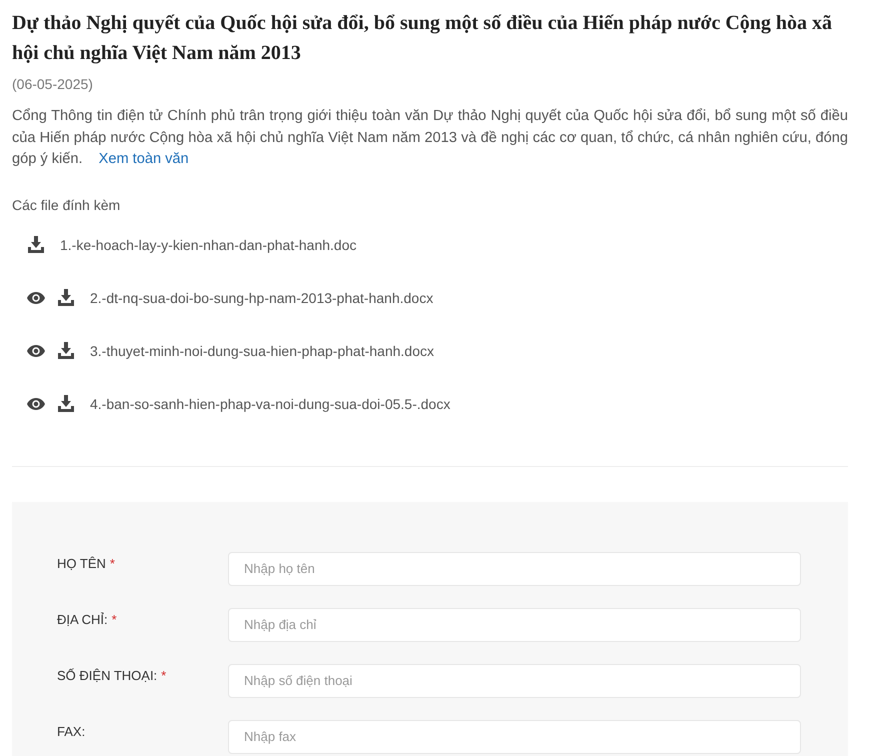  What do you see at coordinates (262, 298) in the screenshot?
I see `file-link: 2.-dt-nq-sua-doi-bo-sung-hp-nam-2013-phat-hanh.docx` at bounding box center [262, 298].